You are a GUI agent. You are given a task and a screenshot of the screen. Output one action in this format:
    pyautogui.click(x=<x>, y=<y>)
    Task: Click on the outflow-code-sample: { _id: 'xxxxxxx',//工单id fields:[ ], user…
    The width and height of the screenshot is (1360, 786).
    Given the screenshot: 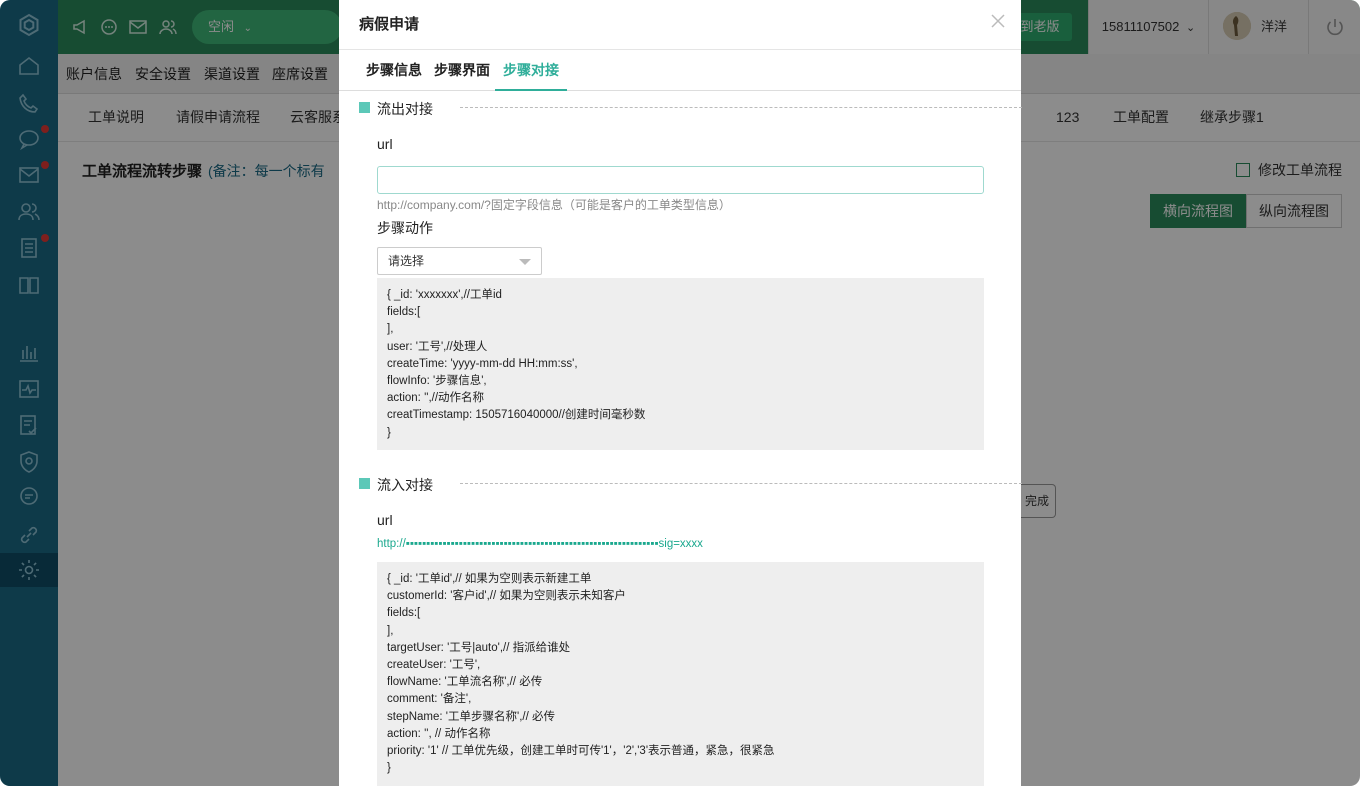 What is the action you would take?
    pyautogui.click(x=680, y=364)
    